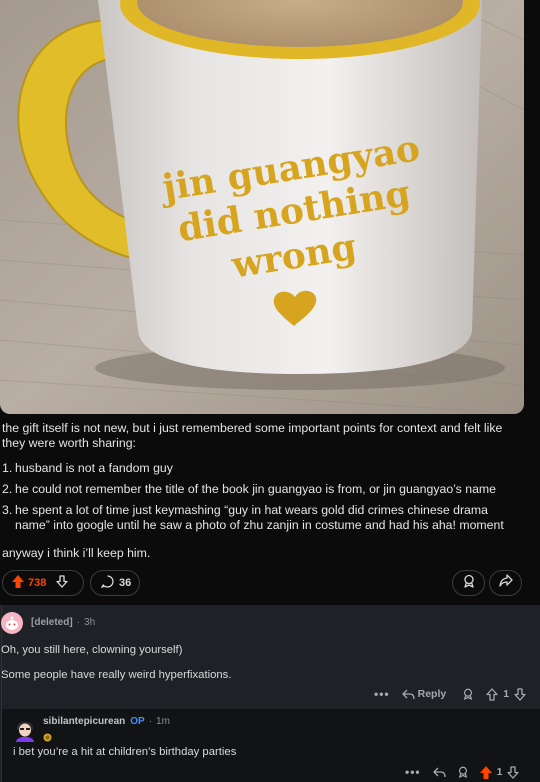 This screenshot has height=782, width=540. I want to click on award-button, so click(468, 583).